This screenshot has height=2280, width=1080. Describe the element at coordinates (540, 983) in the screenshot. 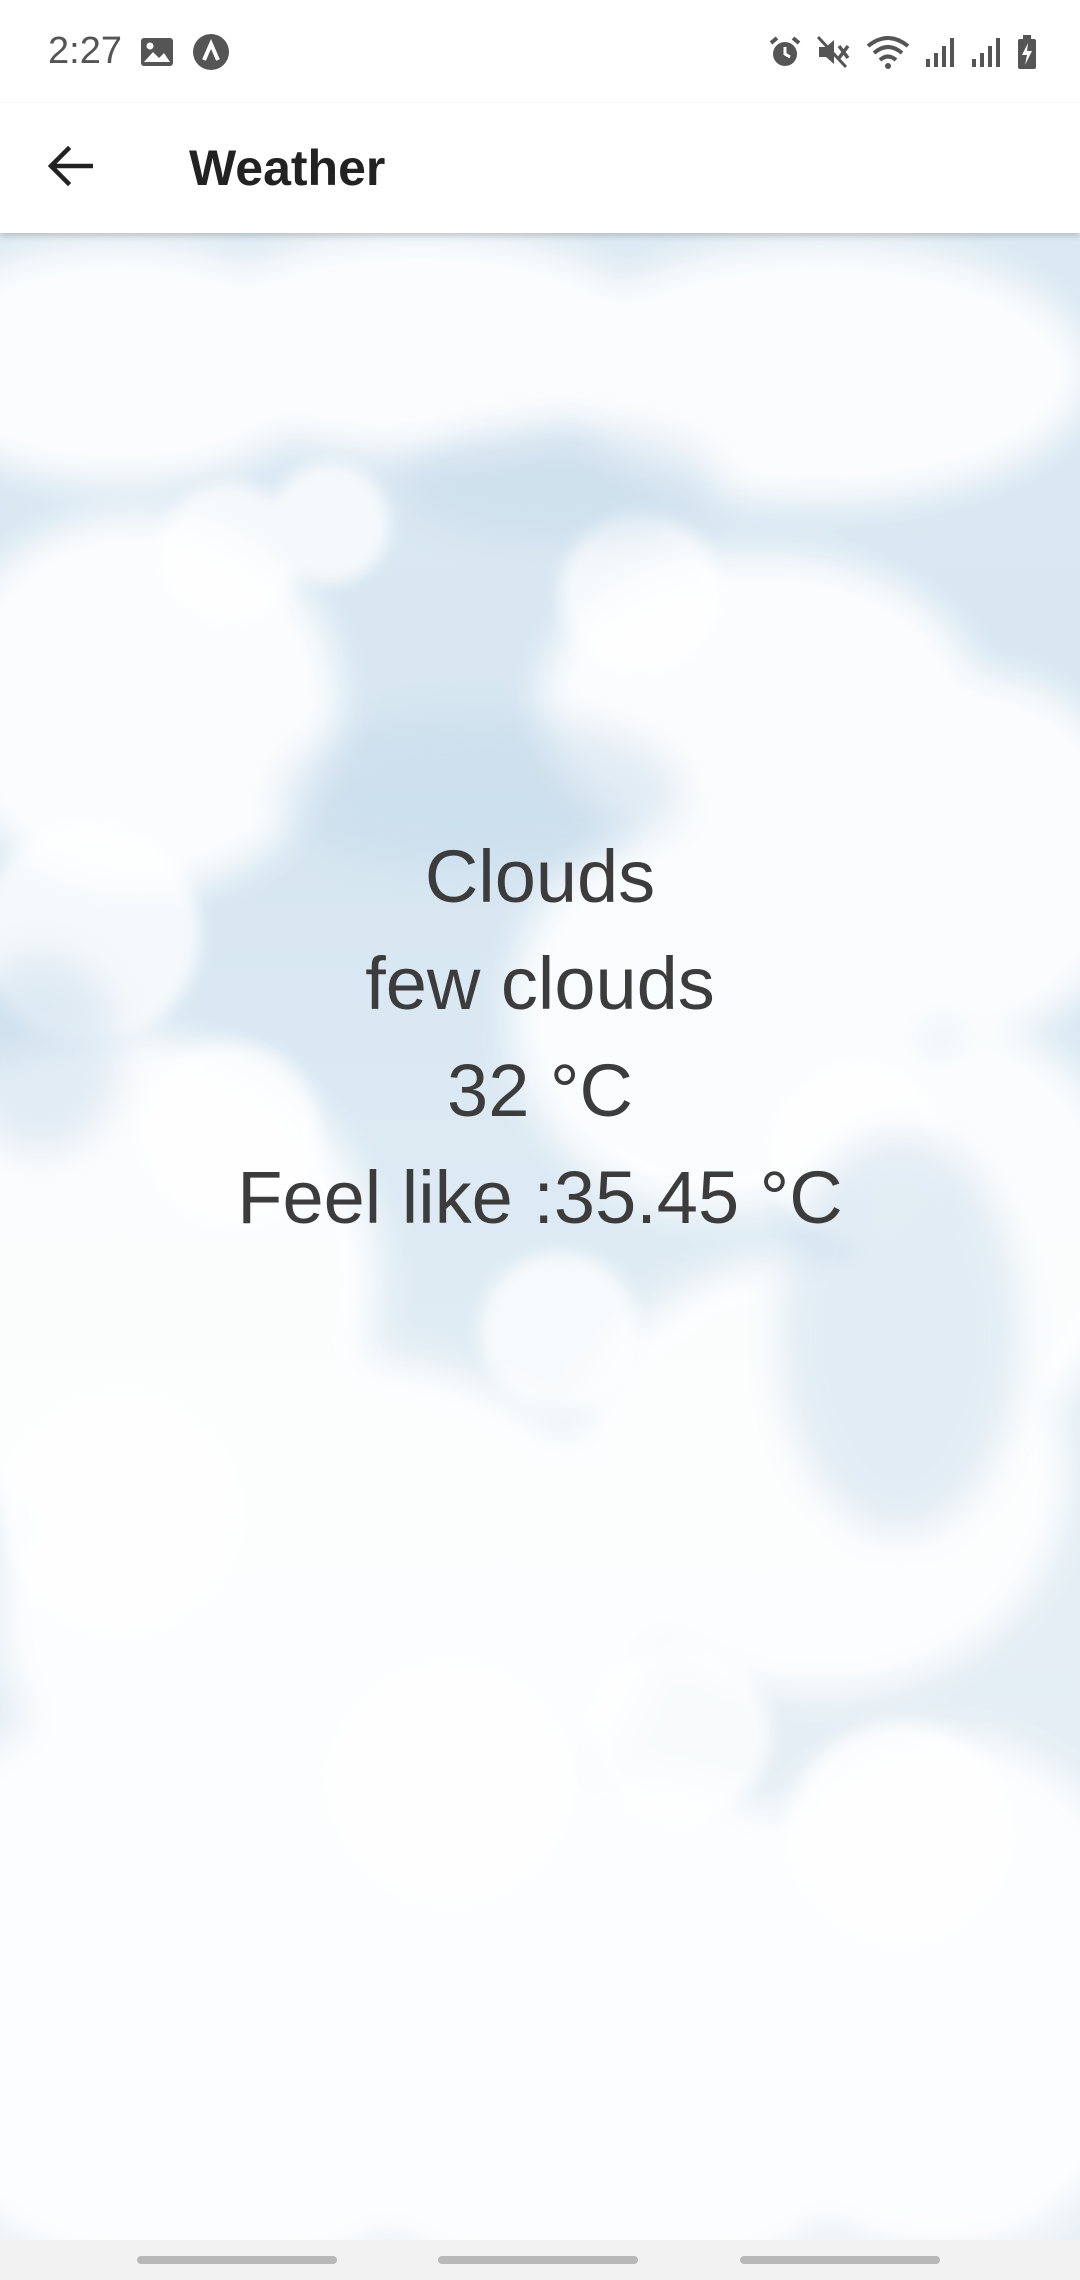

I see `weather-description: few clouds` at that location.